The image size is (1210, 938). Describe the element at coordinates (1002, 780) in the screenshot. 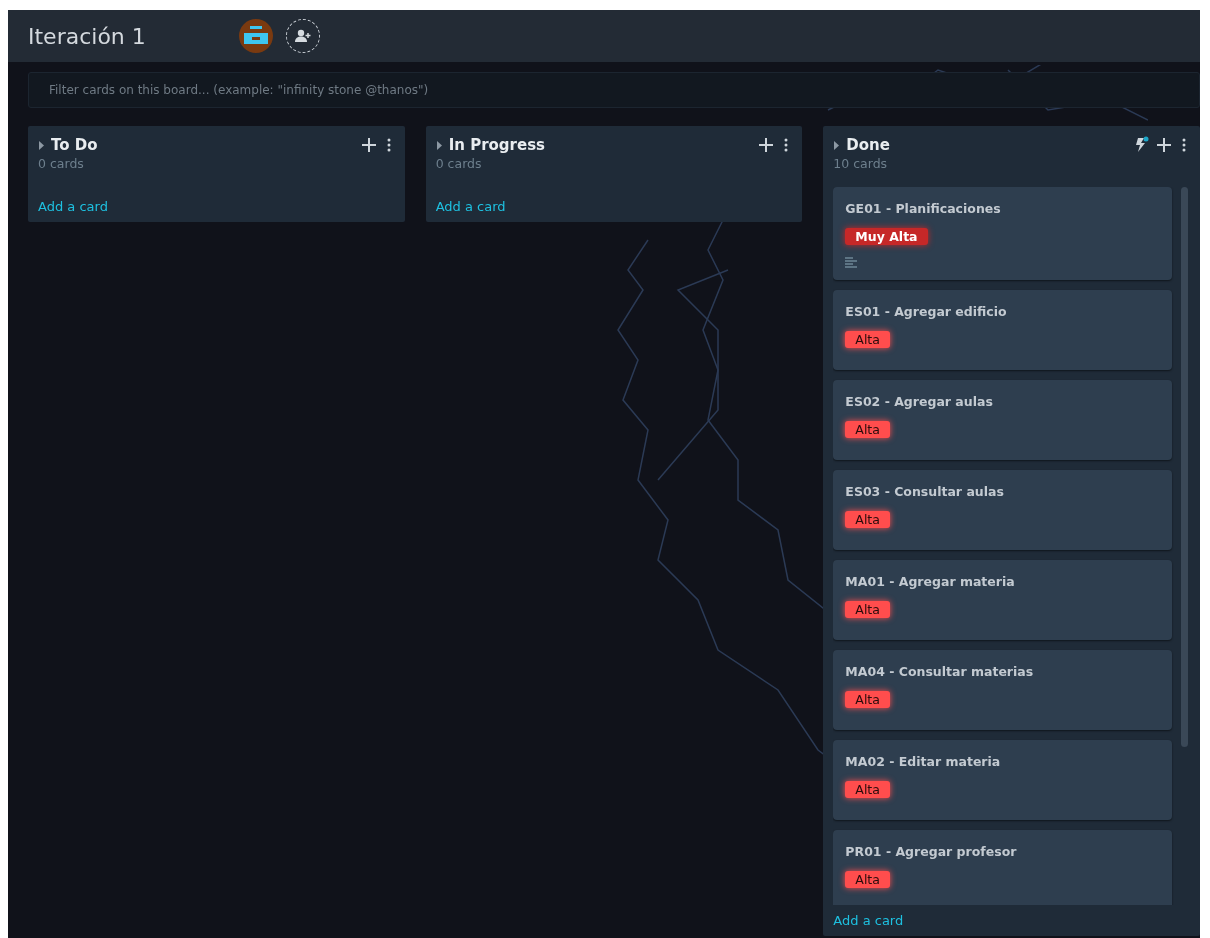

I see `task-card: MA02 - Editar materia Alta` at that location.